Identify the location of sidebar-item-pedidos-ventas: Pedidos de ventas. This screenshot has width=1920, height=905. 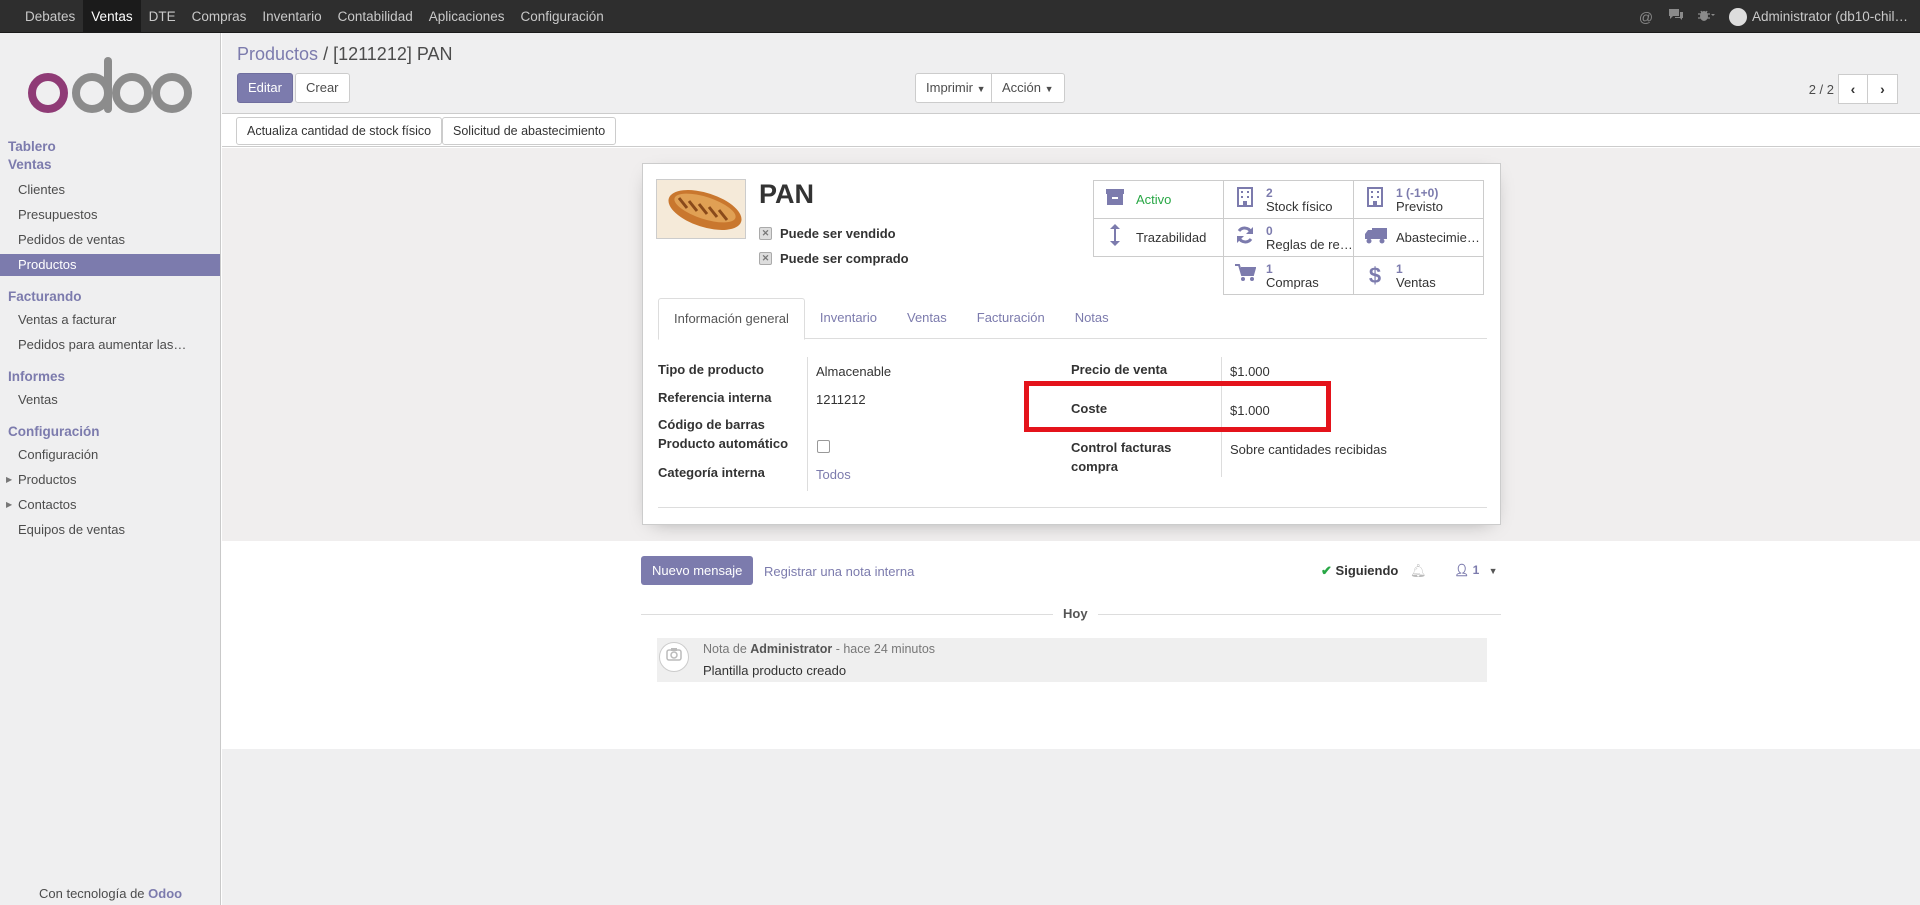
(110, 240).